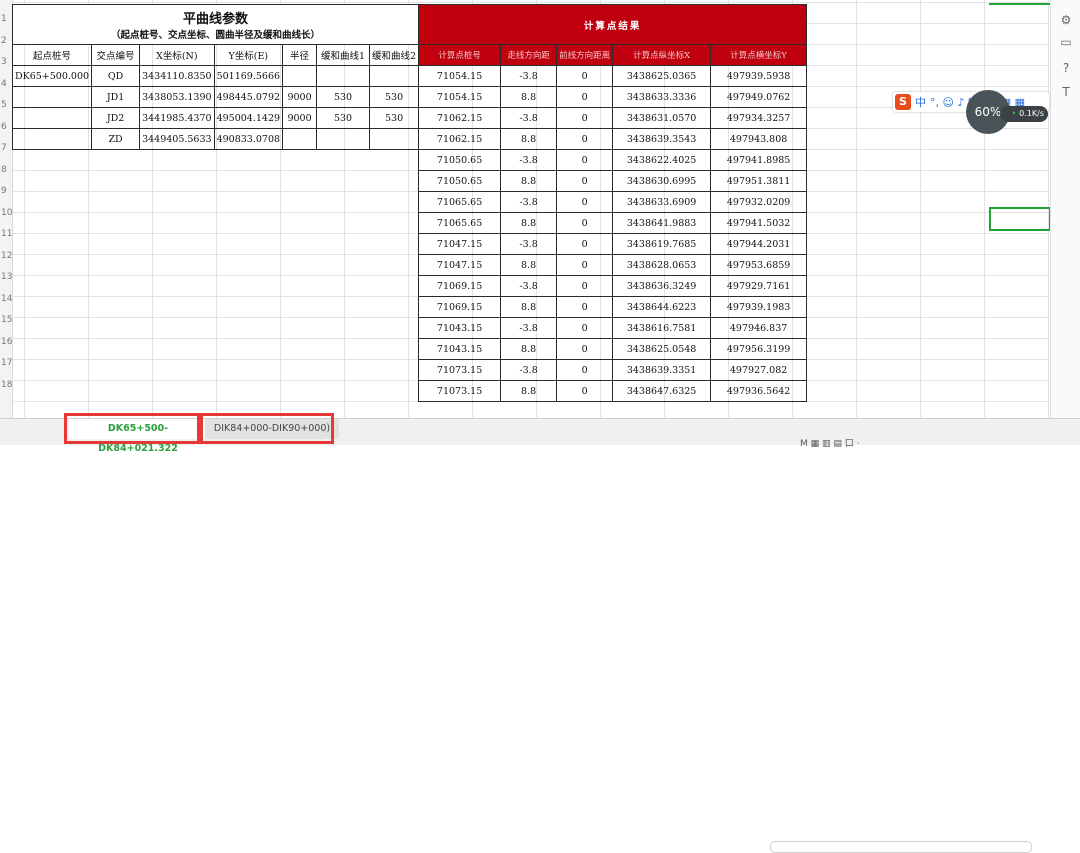 This screenshot has width=1080, height=853. What do you see at coordinates (1066, 68) in the screenshot?
I see `help-icon: ?` at bounding box center [1066, 68].